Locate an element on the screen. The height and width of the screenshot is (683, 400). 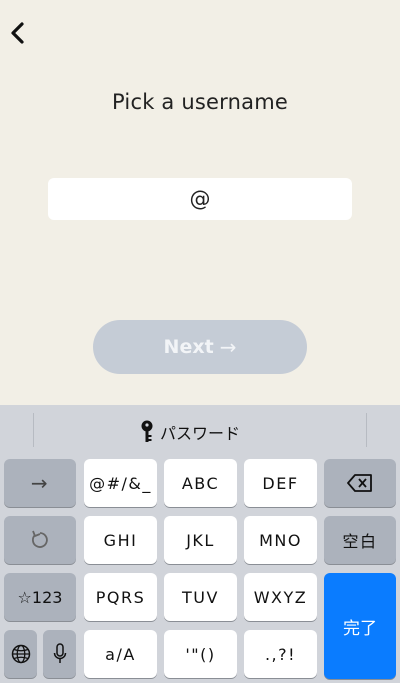
wxyz-key: WXYZ is located at coordinates (280, 597).